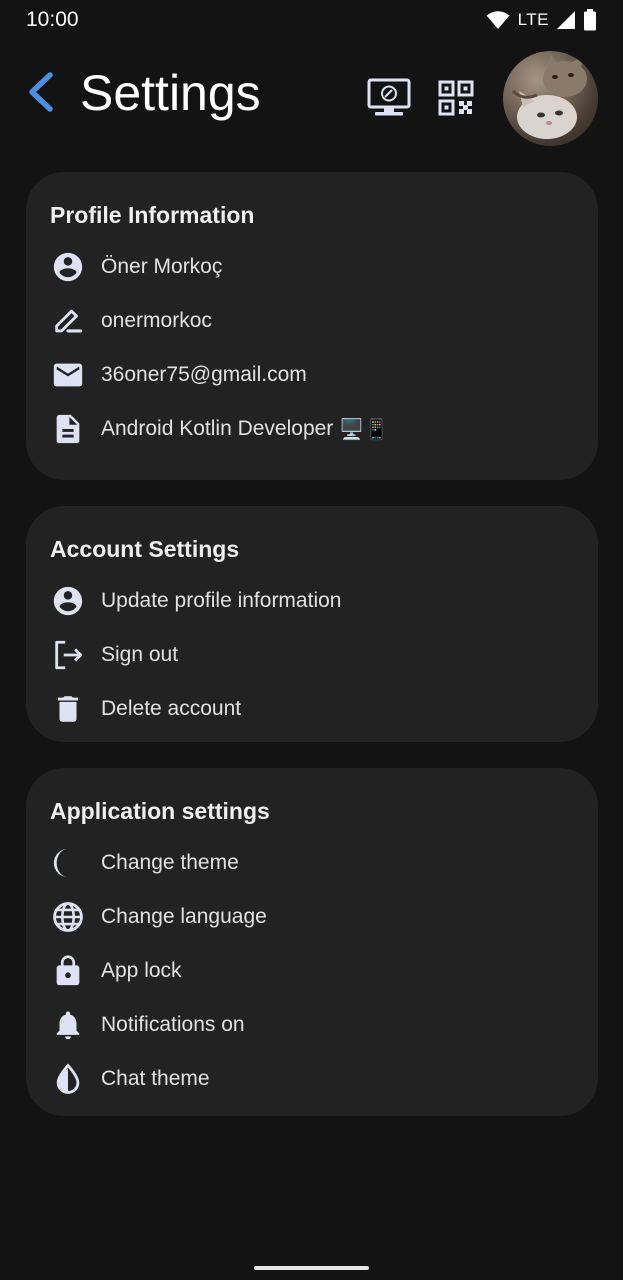  I want to click on bell-icon, so click(68, 1025).